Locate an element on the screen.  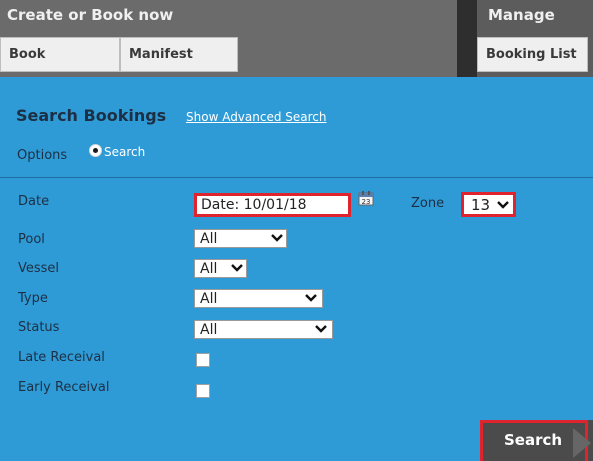
nav-divider is located at coordinates (467, 38).